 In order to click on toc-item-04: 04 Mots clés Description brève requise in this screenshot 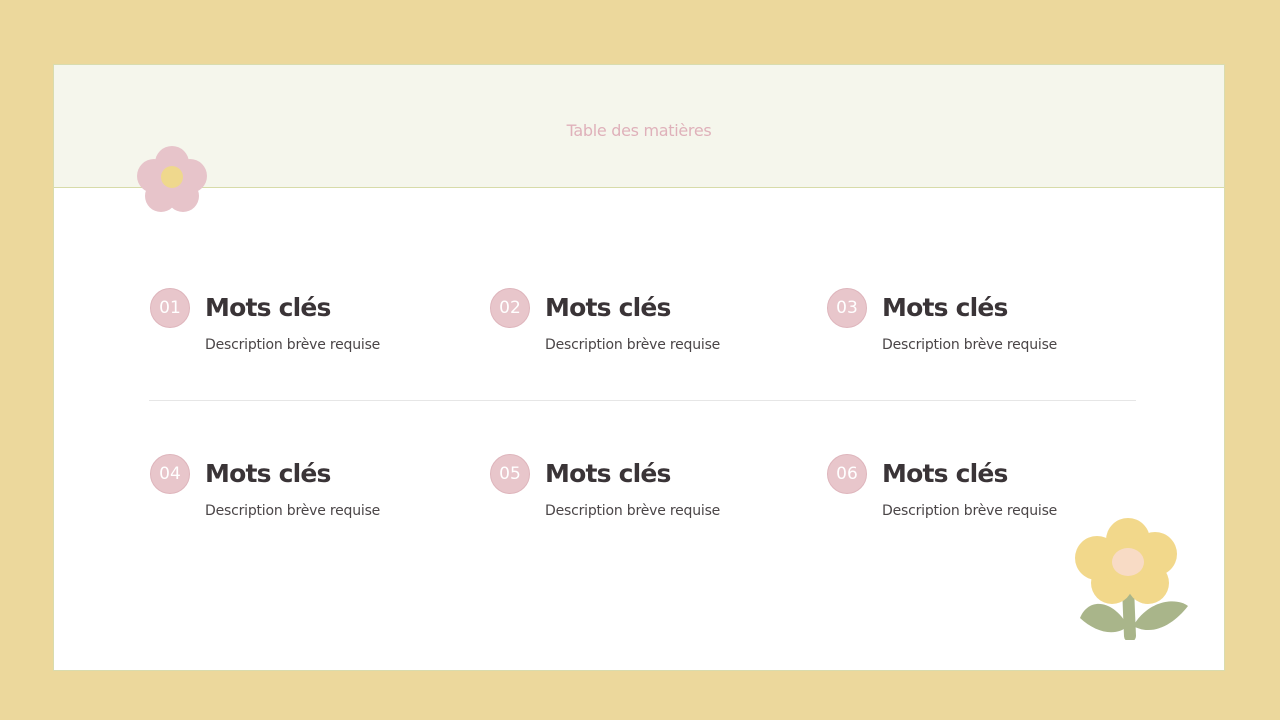, I will do `click(300, 494)`.